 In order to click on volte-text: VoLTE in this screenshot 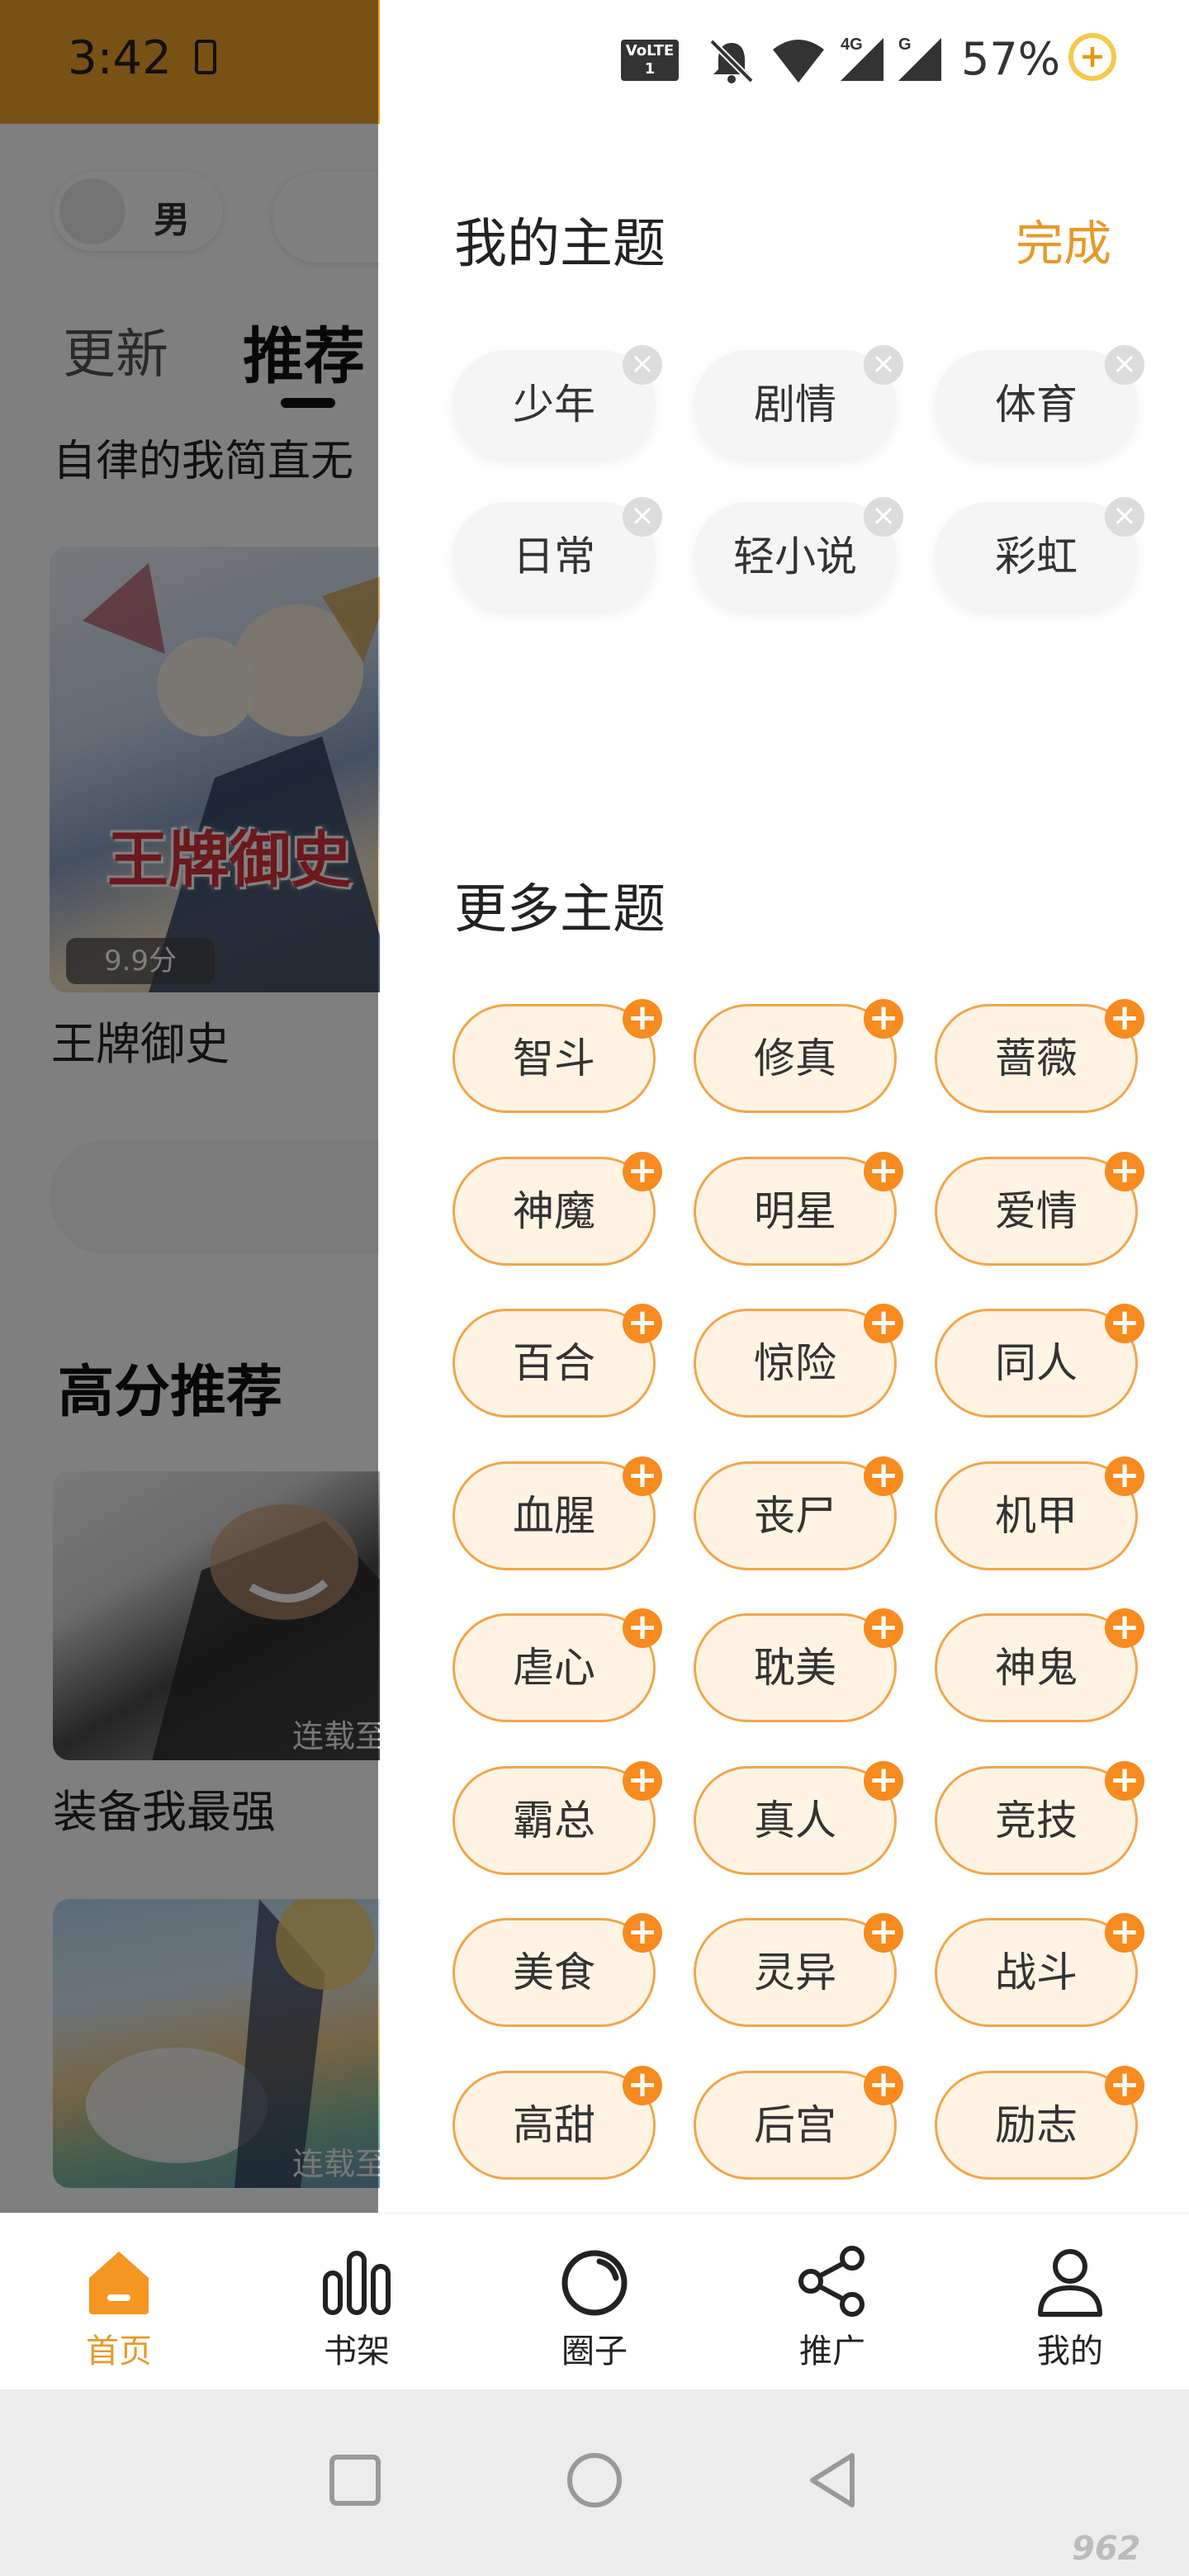, I will do `click(650, 50)`.